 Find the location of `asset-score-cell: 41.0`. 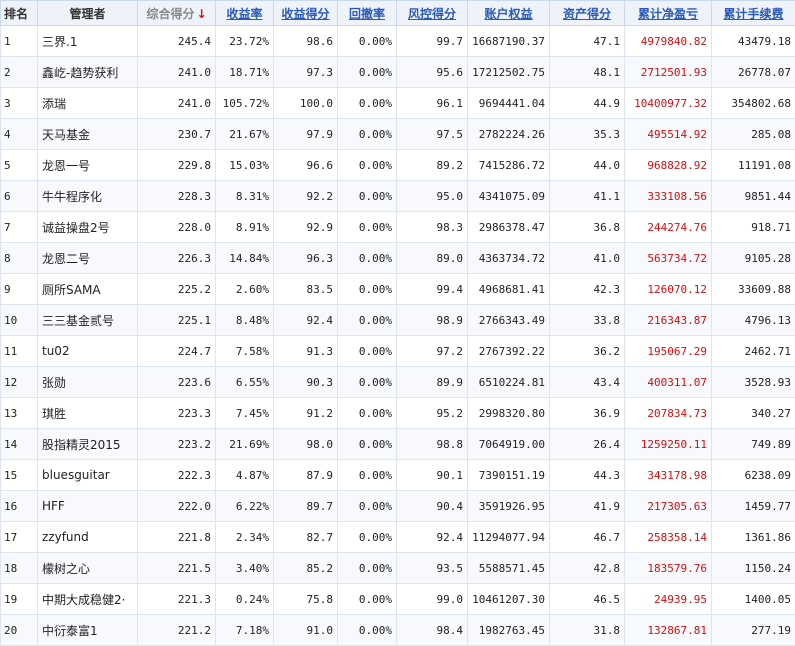

asset-score-cell: 41.0 is located at coordinates (587, 258).